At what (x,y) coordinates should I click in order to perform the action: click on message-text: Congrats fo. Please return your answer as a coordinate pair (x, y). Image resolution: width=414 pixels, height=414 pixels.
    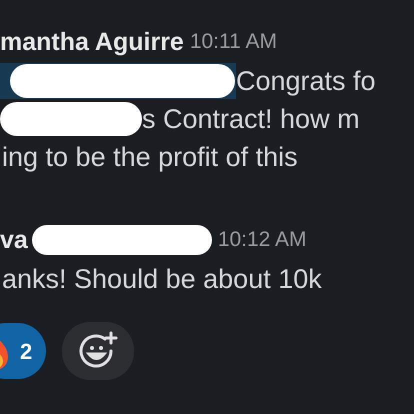
    Looking at the image, I should click on (306, 81).